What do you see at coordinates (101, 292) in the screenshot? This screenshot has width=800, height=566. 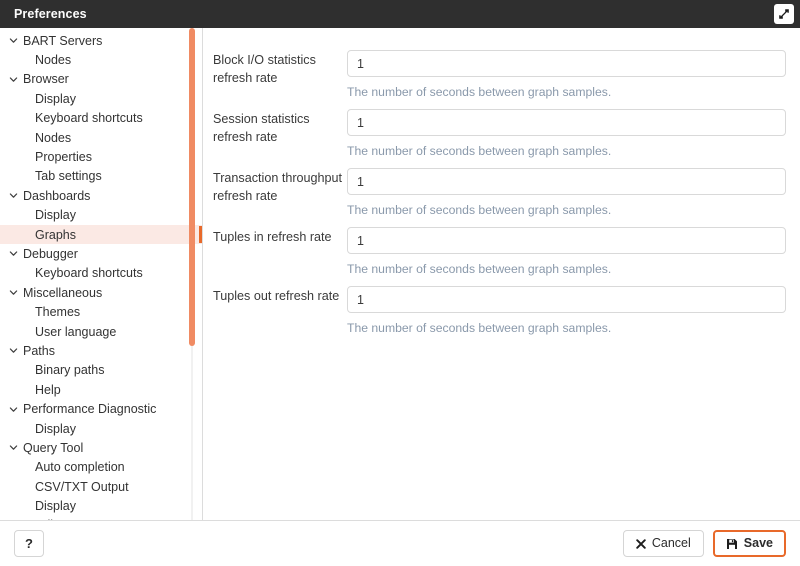 I see `sidebar-item-miscellaneous: Miscellaneous` at bounding box center [101, 292].